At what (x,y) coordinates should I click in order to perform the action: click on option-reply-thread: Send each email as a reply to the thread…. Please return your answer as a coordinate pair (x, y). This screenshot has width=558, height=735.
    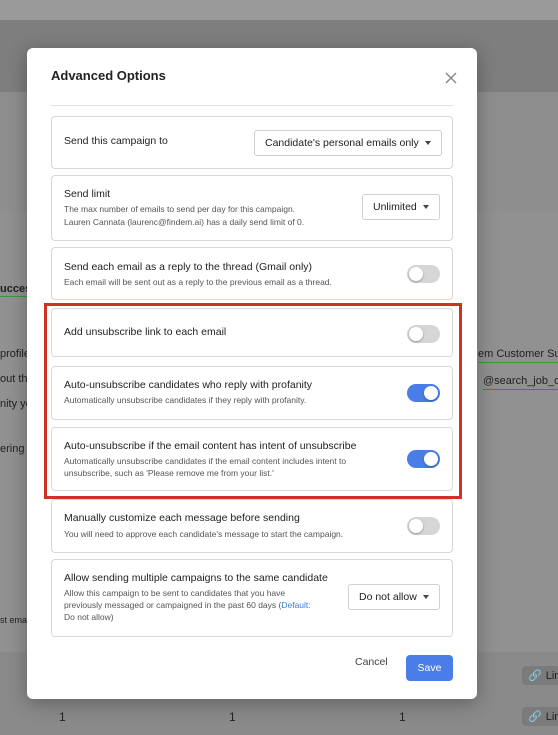
    Looking at the image, I should click on (252, 273).